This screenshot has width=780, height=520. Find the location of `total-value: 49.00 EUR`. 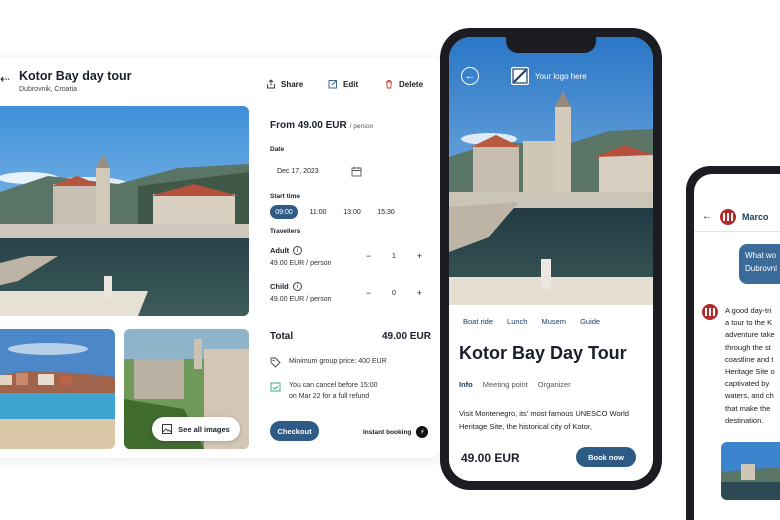

total-value: 49.00 EUR is located at coordinates (406, 336).